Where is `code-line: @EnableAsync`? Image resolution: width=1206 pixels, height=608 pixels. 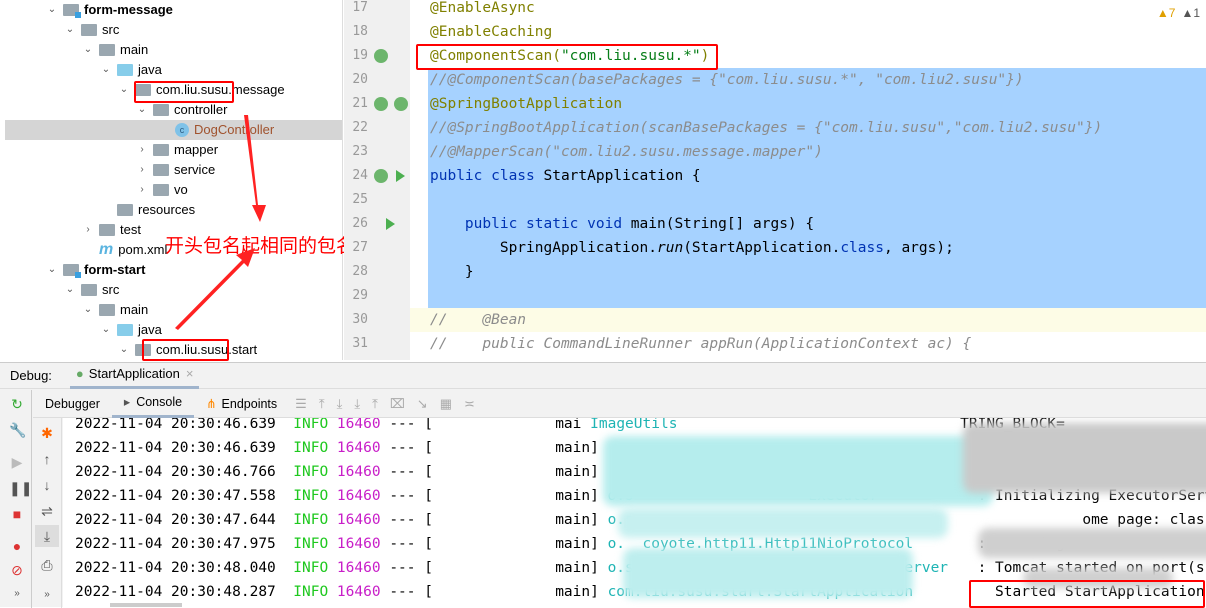
code-line: @EnableAsync is located at coordinates (482, 10).